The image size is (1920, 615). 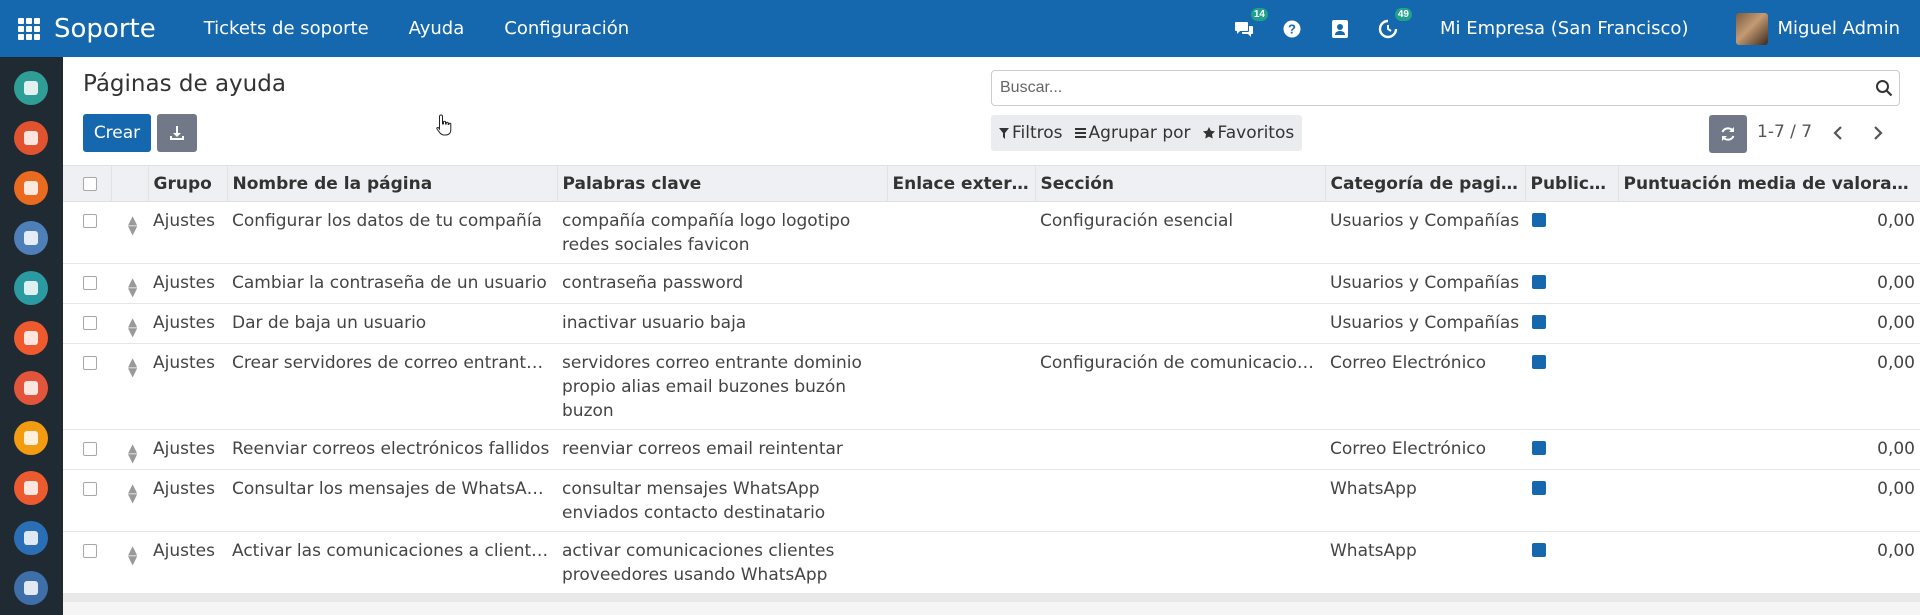 What do you see at coordinates (392, 183) in the screenshot?
I see `column-header-name: Nombre de la página` at bounding box center [392, 183].